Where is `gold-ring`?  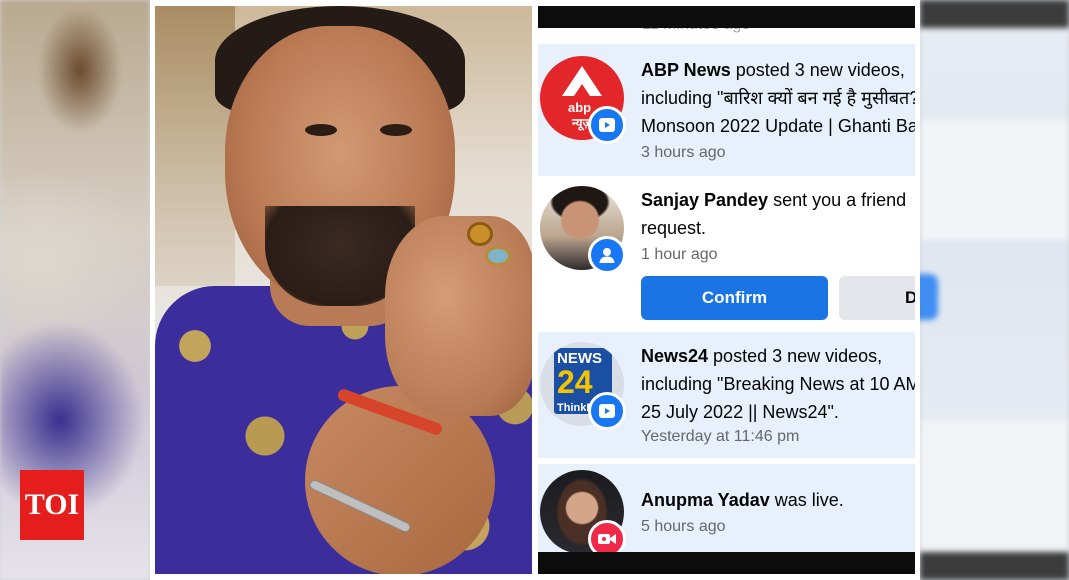 gold-ring is located at coordinates (480, 234).